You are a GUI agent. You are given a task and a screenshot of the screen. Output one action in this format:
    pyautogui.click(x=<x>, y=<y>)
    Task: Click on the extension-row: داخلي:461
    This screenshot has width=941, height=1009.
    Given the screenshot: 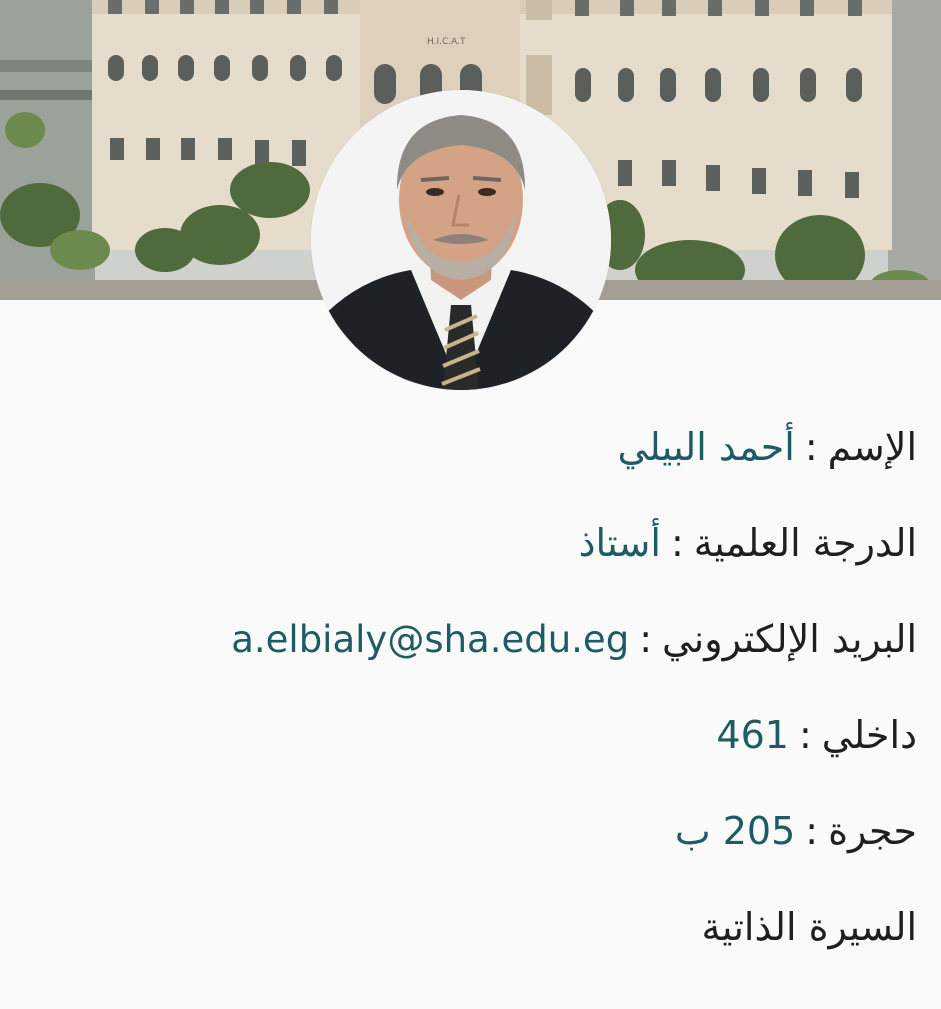 What is the action you would take?
    pyautogui.click(x=470, y=748)
    